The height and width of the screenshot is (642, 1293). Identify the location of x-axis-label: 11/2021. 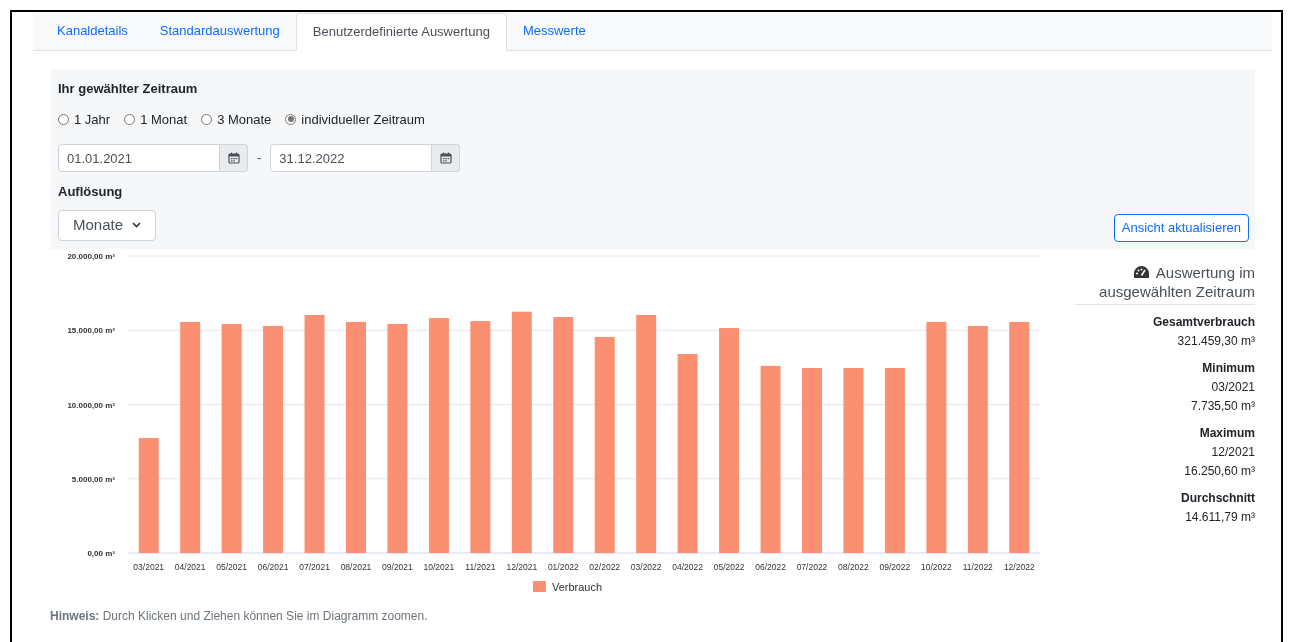
(480, 566).